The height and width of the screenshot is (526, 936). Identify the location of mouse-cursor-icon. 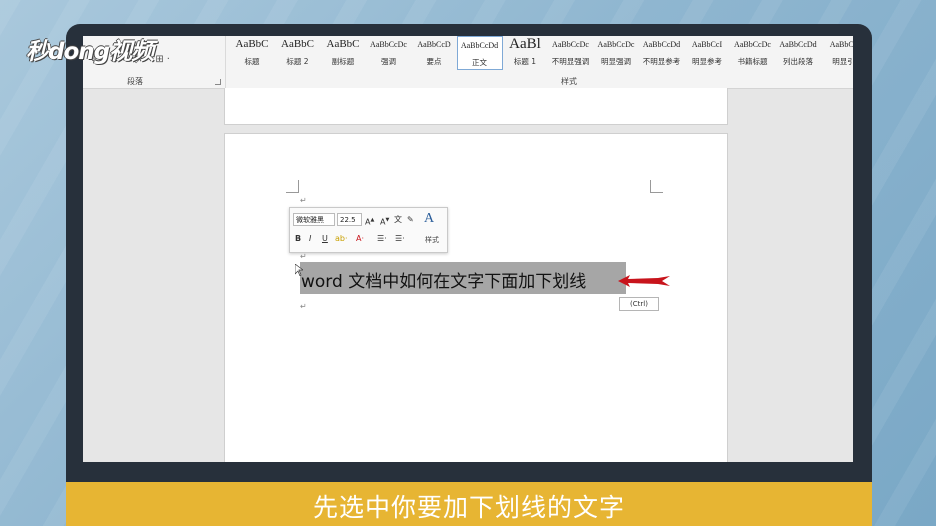
(299, 270).